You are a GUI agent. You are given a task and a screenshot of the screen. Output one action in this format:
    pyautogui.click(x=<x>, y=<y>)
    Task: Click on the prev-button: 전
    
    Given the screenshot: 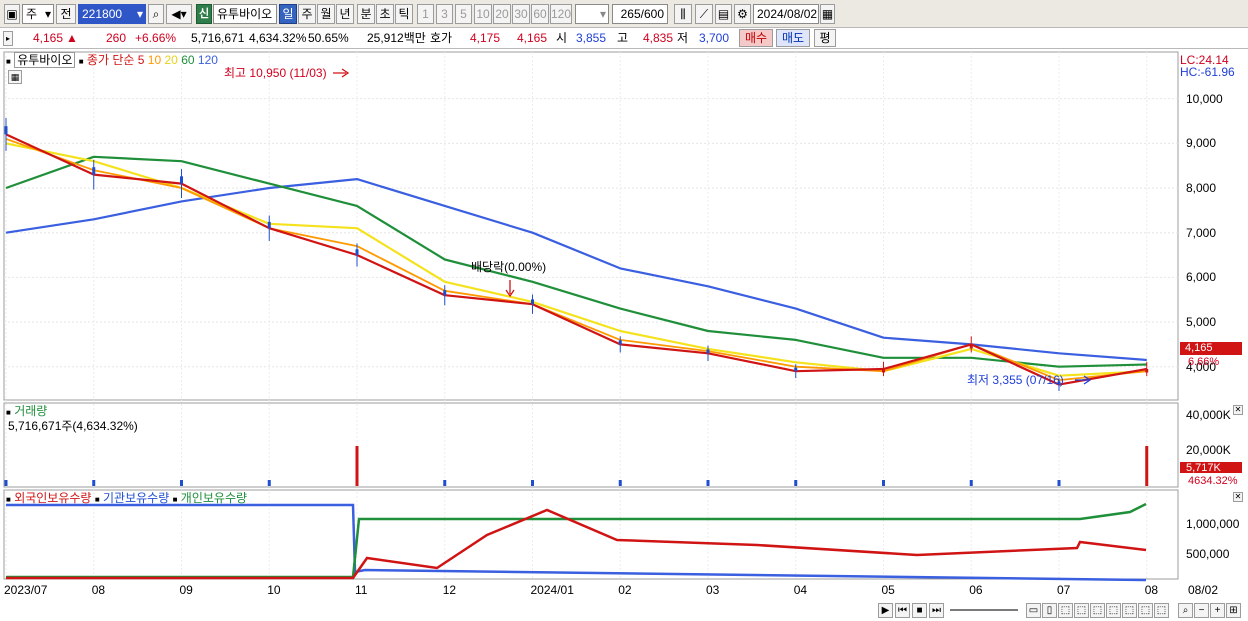 What is the action you would take?
    pyautogui.click(x=66, y=14)
    